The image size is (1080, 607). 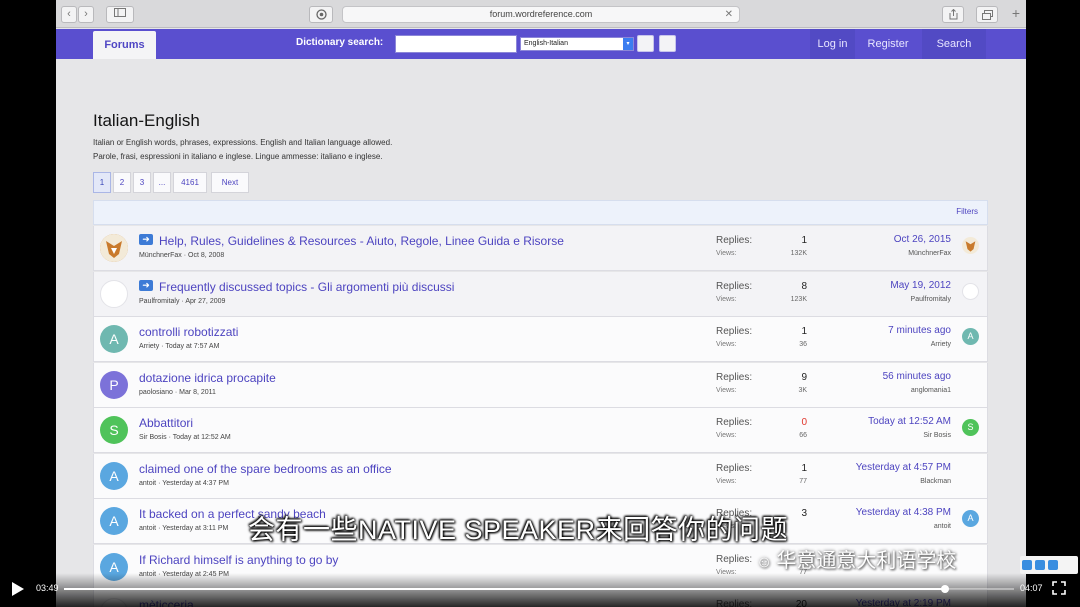 I want to click on thread-author-link: MünchnerFax, so click(x=160, y=255).